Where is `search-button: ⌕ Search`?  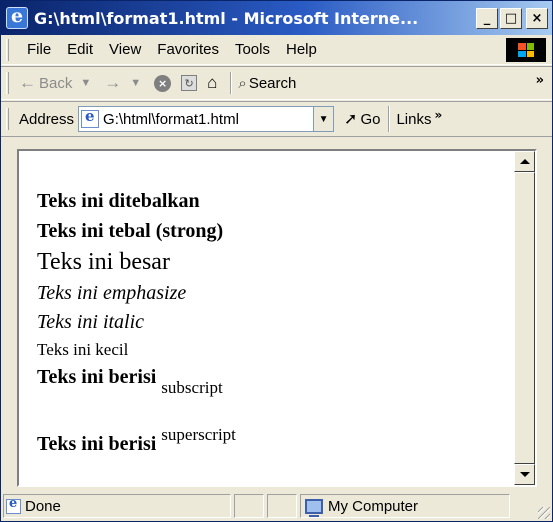
search-button: ⌕ Search is located at coordinates (267, 83).